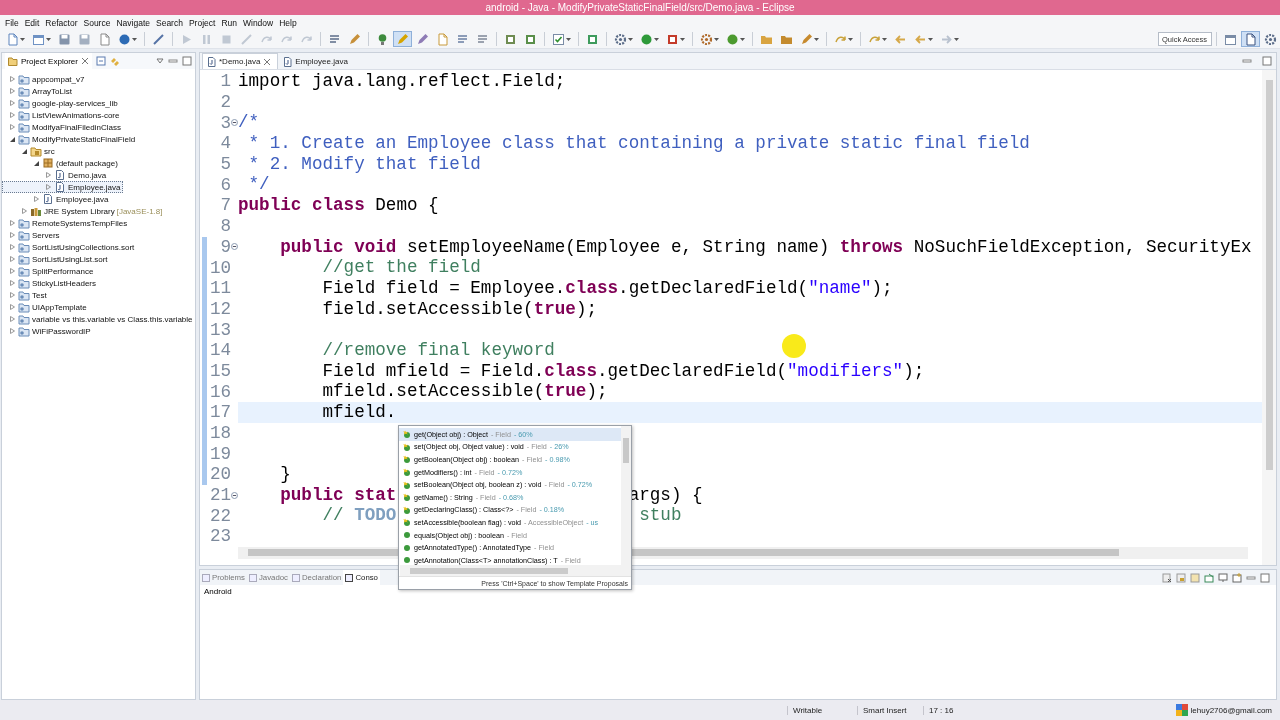  I want to click on tree-item: WiFiPasswordIP, so click(48, 331).